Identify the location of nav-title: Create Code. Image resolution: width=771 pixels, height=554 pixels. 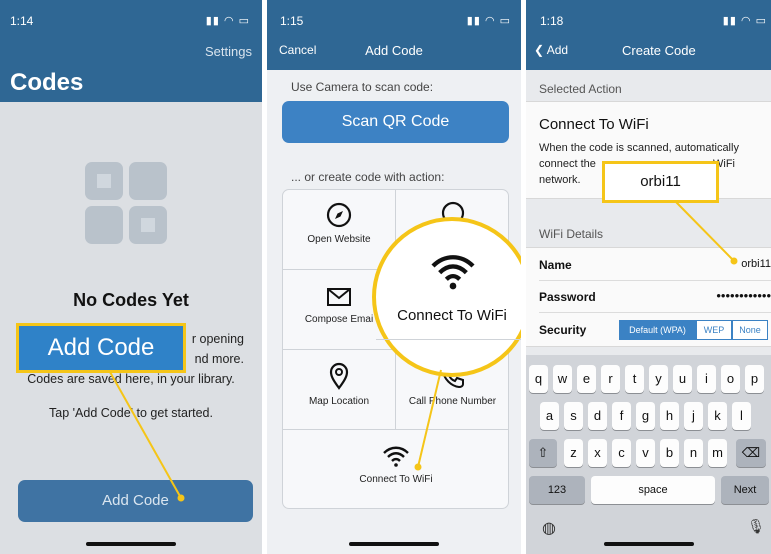
(659, 50).